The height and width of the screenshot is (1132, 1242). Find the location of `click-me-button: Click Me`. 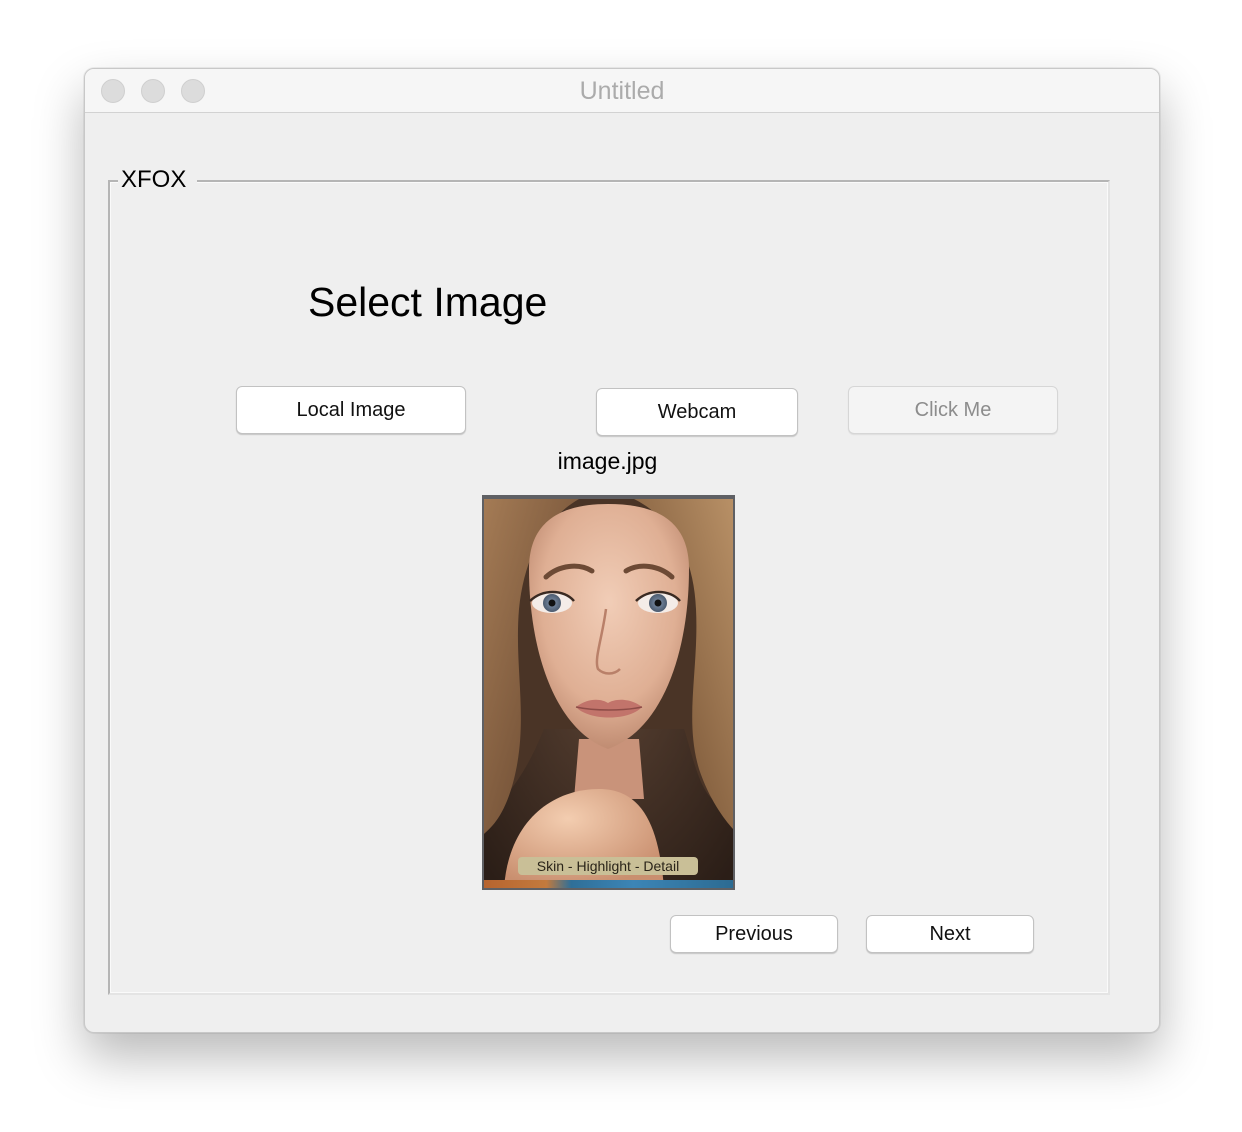

click-me-button: Click Me is located at coordinates (953, 410).